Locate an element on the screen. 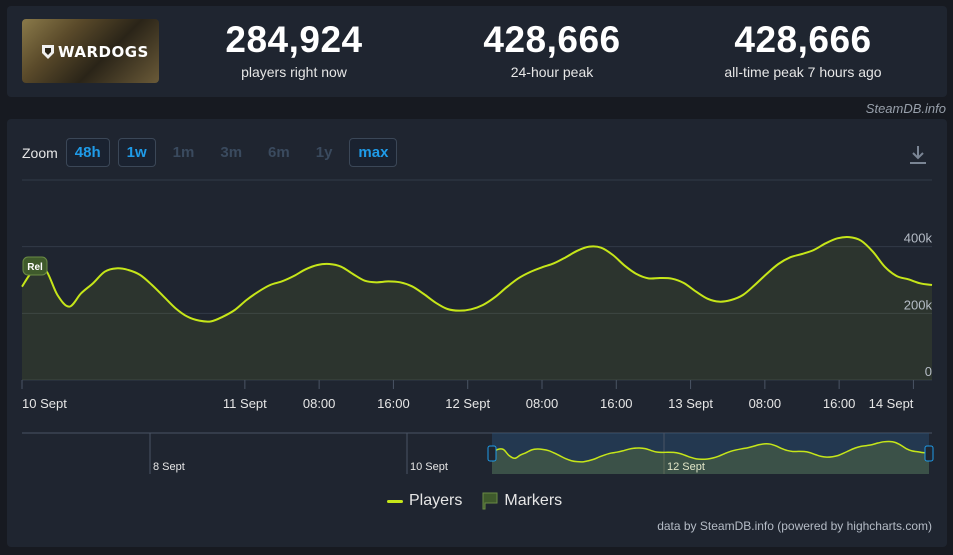  x-tick-label: 13 Sept is located at coordinates (690, 403).